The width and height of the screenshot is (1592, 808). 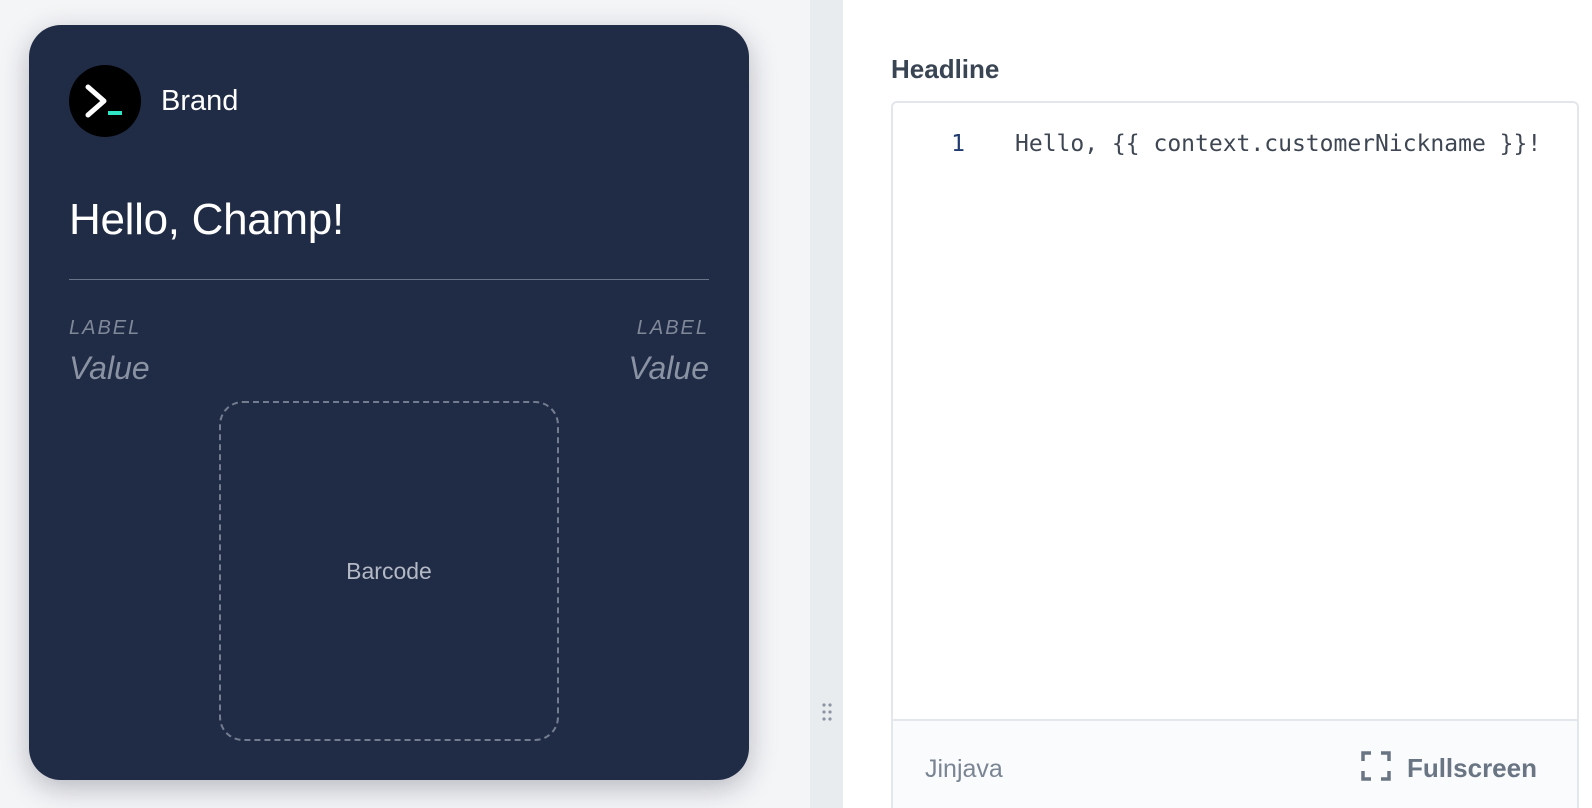 What do you see at coordinates (826, 404) in the screenshot?
I see `pane-splitter` at bounding box center [826, 404].